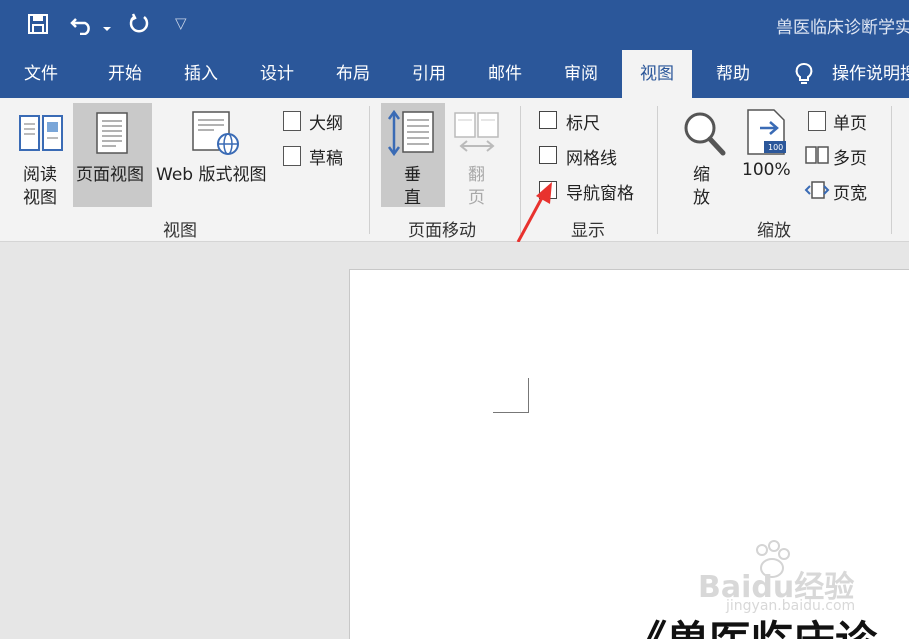 The image size is (909, 639). Describe the element at coordinates (511, 395) in the screenshot. I see `margin-corner-mark` at that location.